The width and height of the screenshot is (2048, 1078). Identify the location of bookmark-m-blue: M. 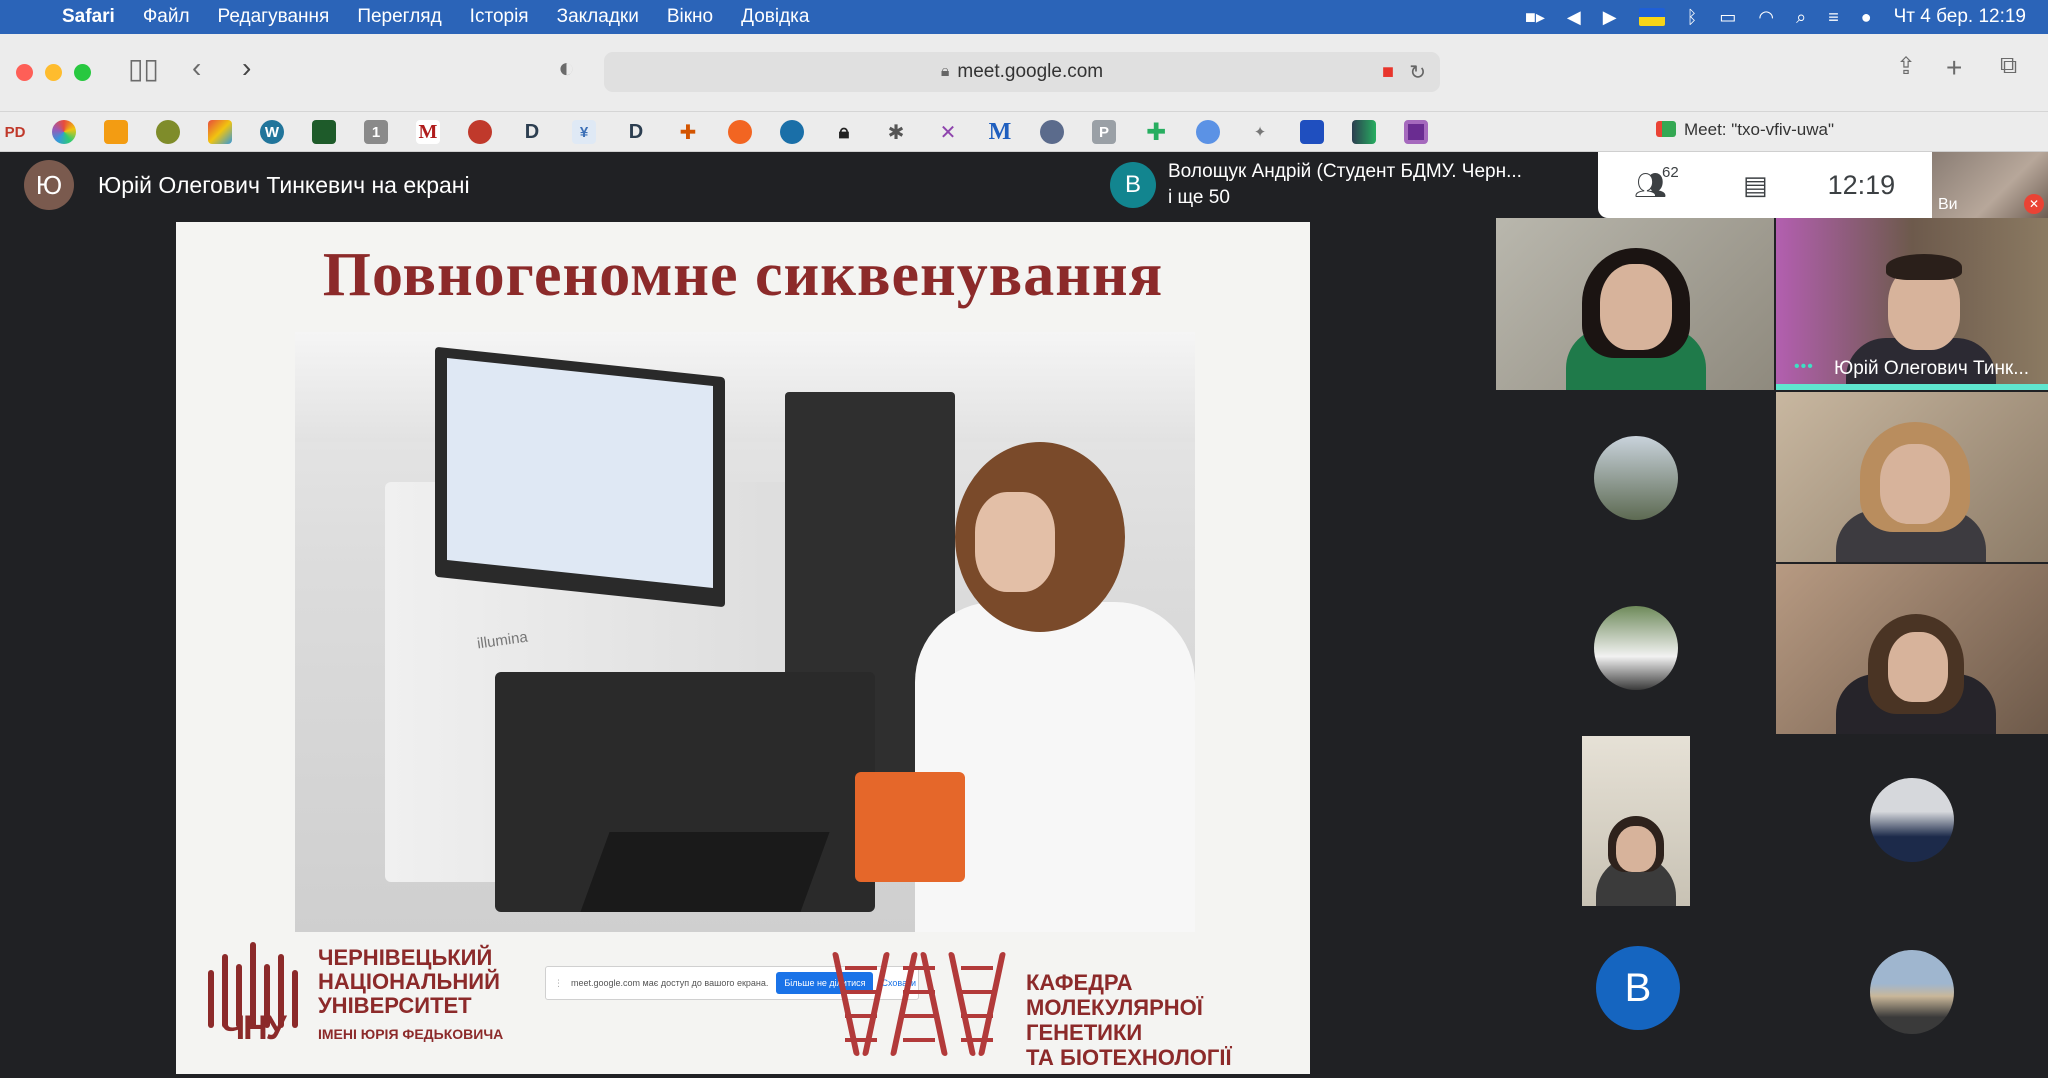
(1000, 132).